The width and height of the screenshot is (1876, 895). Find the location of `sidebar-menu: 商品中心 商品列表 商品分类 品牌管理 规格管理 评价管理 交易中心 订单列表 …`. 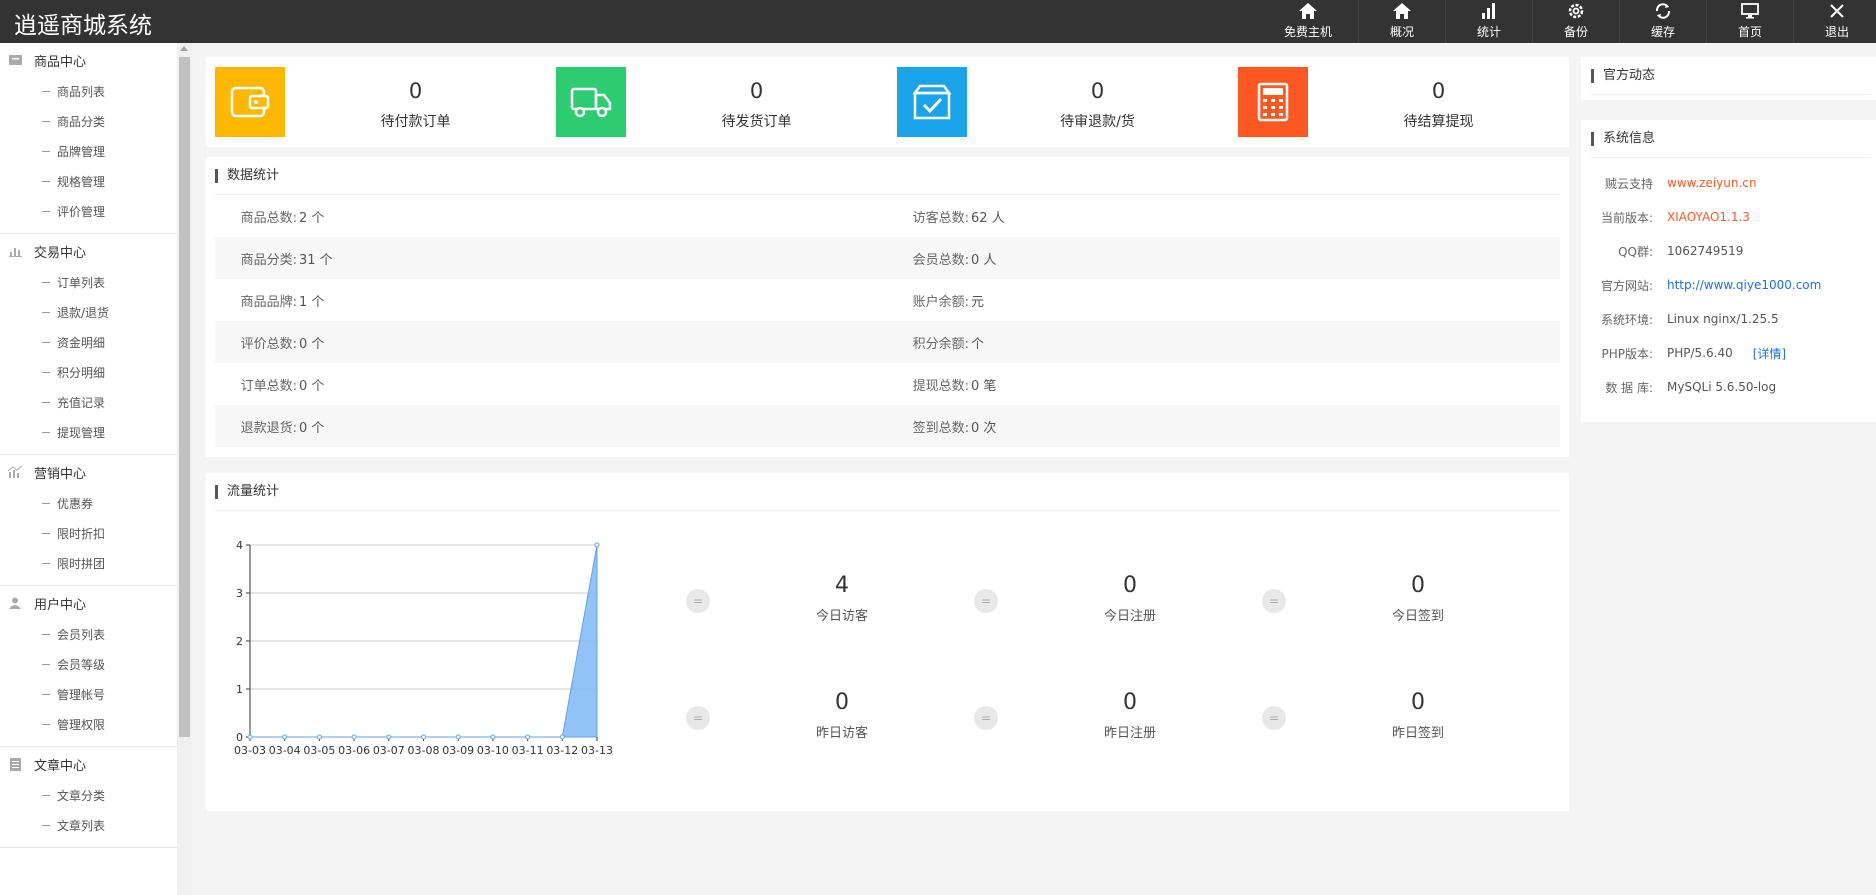

sidebar-menu: 商品中心 商品列表 商品分类 品牌管理 规格管理 评价管理 交易中心 订单列表 … is located at coordinates (88, 445).